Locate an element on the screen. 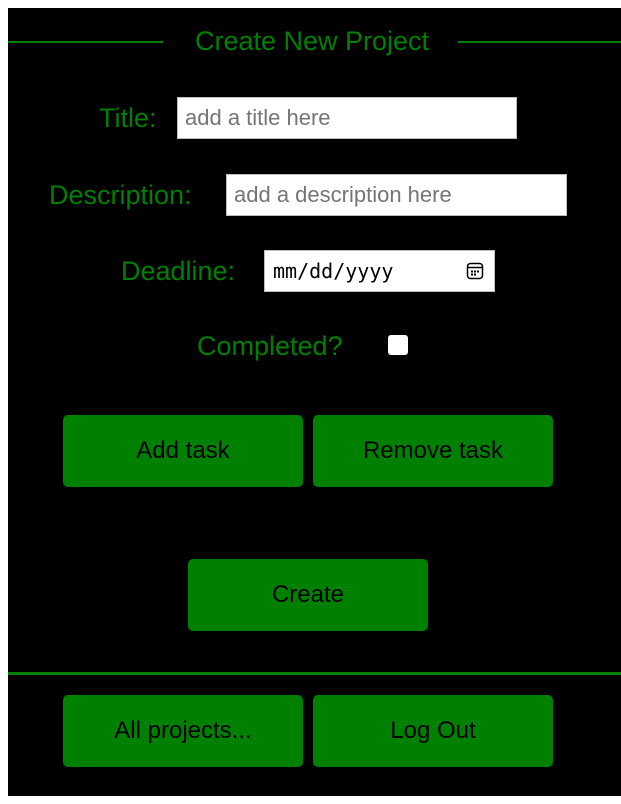 This screenshot has width=621, height=804. deadline-input: mm/dd/yyyy is located at coordinates (379, 271).